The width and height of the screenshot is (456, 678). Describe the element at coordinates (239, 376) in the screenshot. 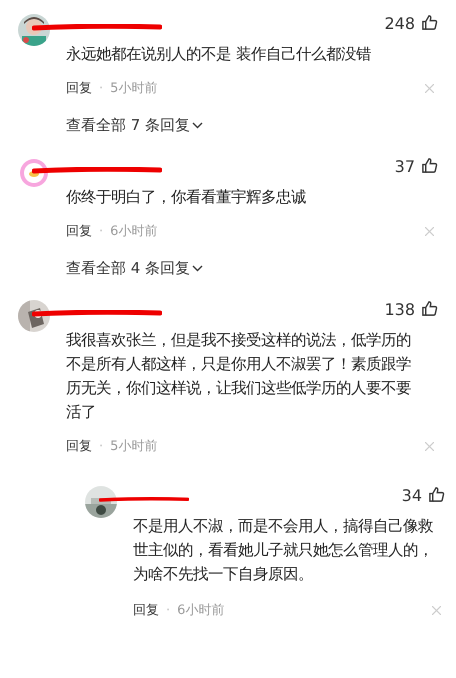

I see `comment-text: 我很喜欢张兰，但是我不接受这样的说法，低学历的不是所有人都这样，只是你用人不淑罢了！素质跟学历无关，你们这样说，让我们这些低学历的人要不要活了` at that location.